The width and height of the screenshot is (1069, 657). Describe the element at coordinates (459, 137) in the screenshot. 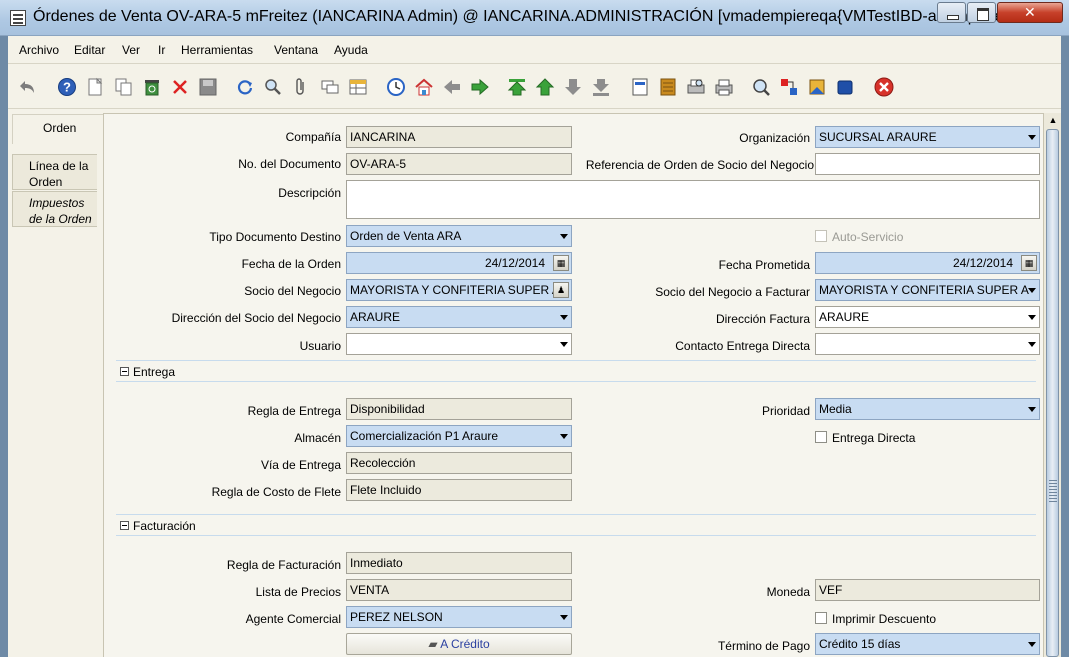

I see `compania-field: IANCARINA` at that location.